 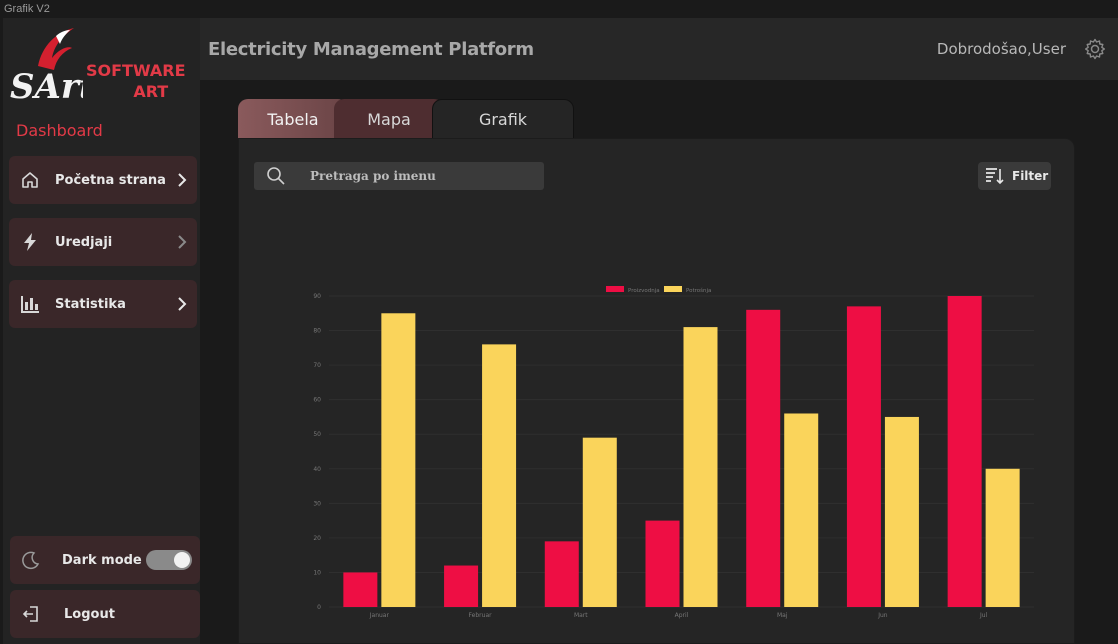 I want to click on sidebar-item-label: Statistika, so click(x=90, y=304).